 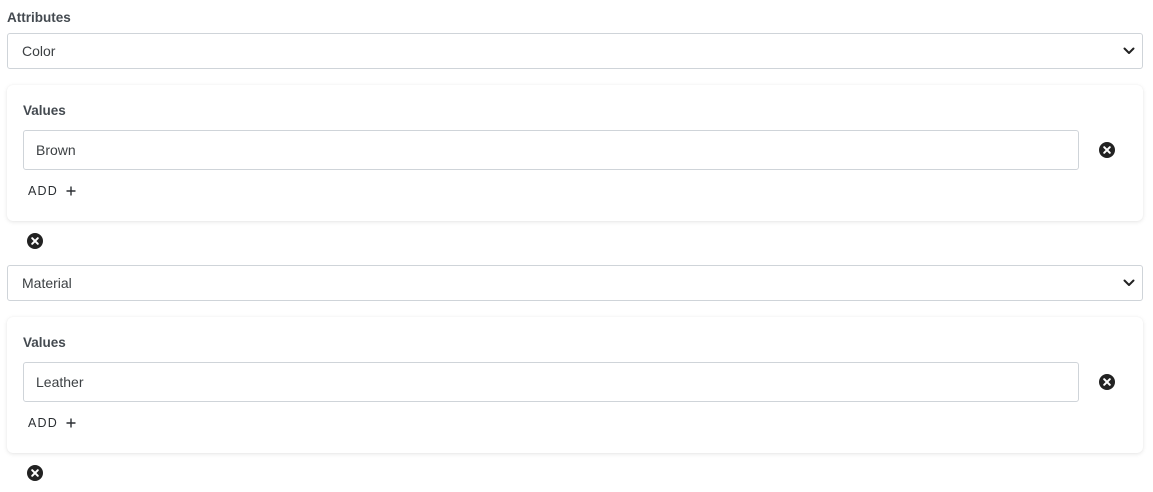 What do you see at coordinates (575, 283) in the screenshot?
I see `attribute-select-material: Material` at bounding box center [575, 283].